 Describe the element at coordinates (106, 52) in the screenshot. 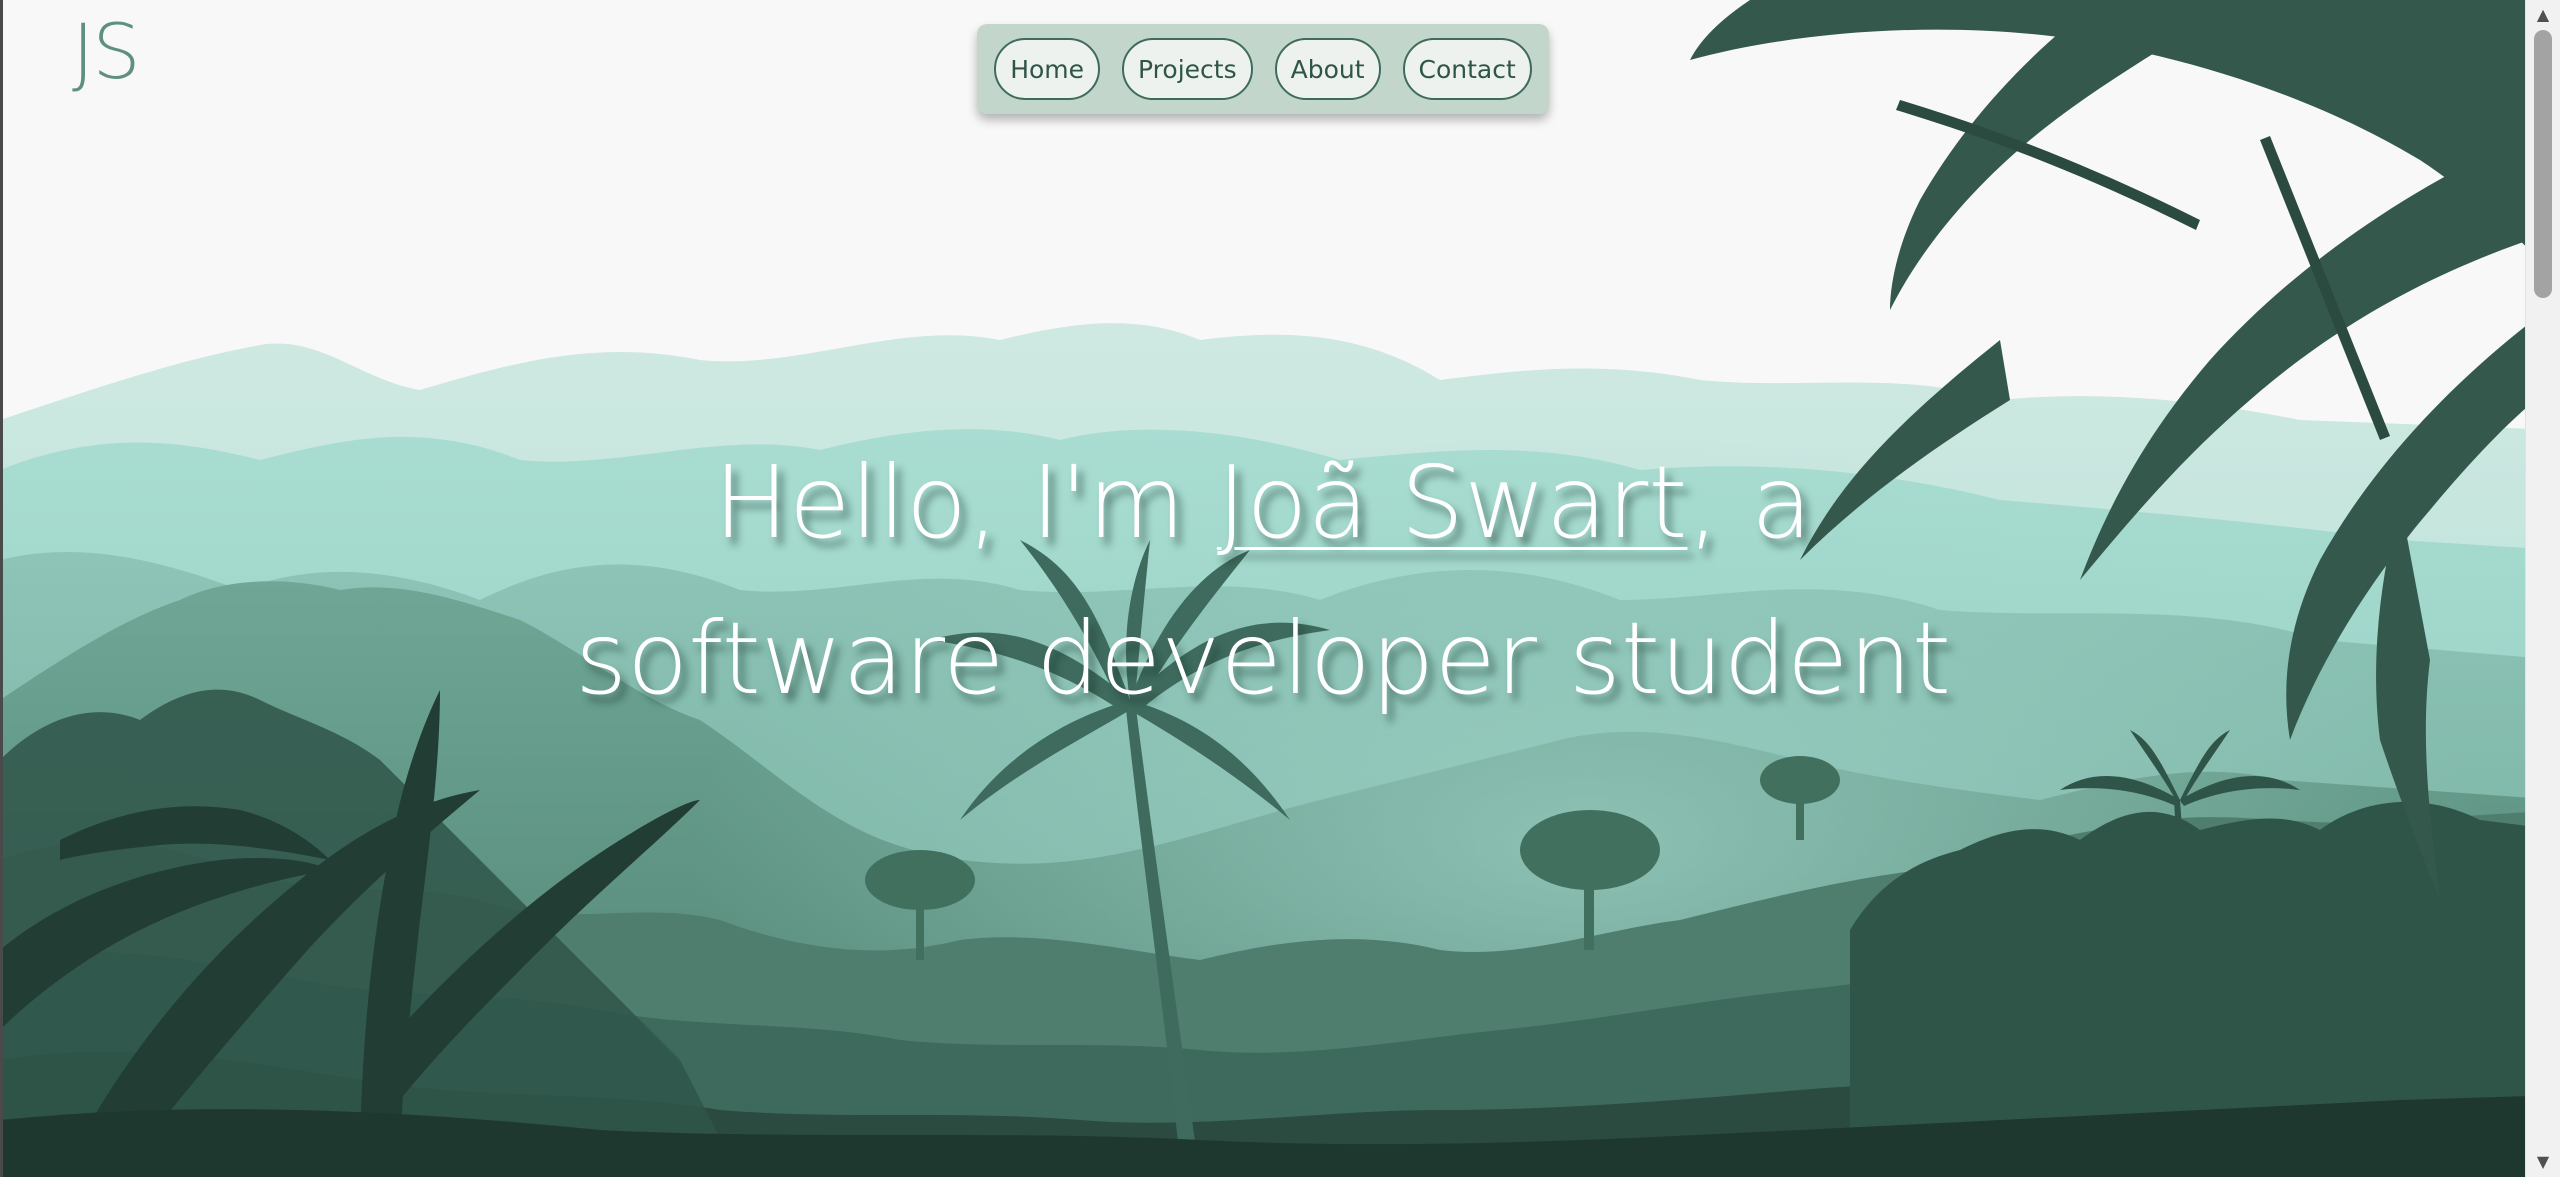

I see `site-logo: JS` at that location.